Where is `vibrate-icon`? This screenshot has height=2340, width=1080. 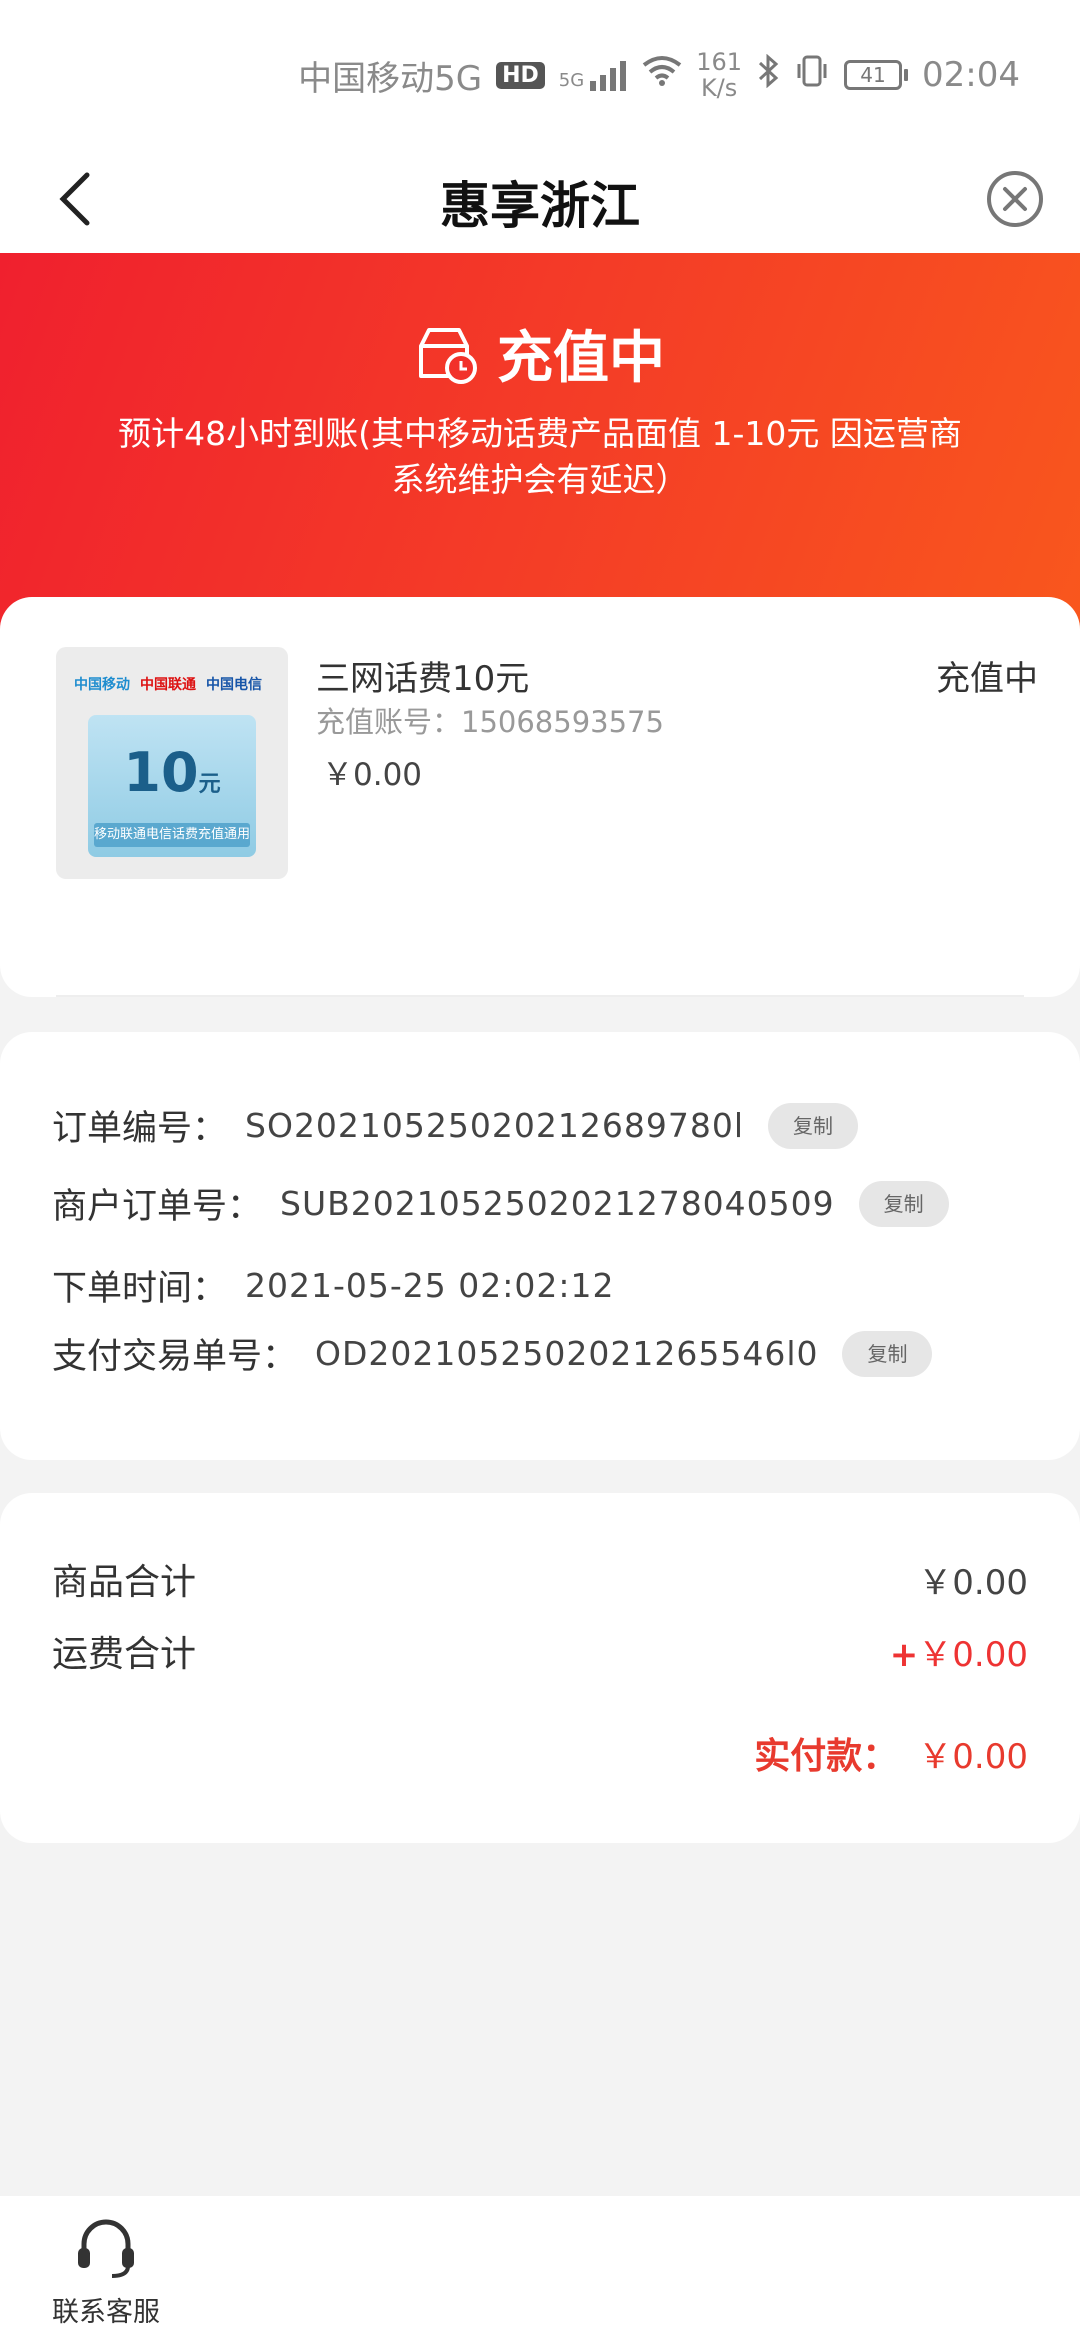
vibrate-icon is located at coordinates (812, 75).